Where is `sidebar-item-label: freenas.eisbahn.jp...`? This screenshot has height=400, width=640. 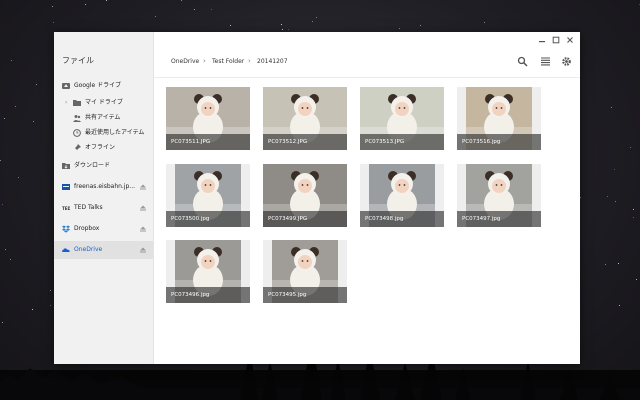
sidebar-item-label: freenas.eisbahn.jp... is located at coordinates (105, 186).